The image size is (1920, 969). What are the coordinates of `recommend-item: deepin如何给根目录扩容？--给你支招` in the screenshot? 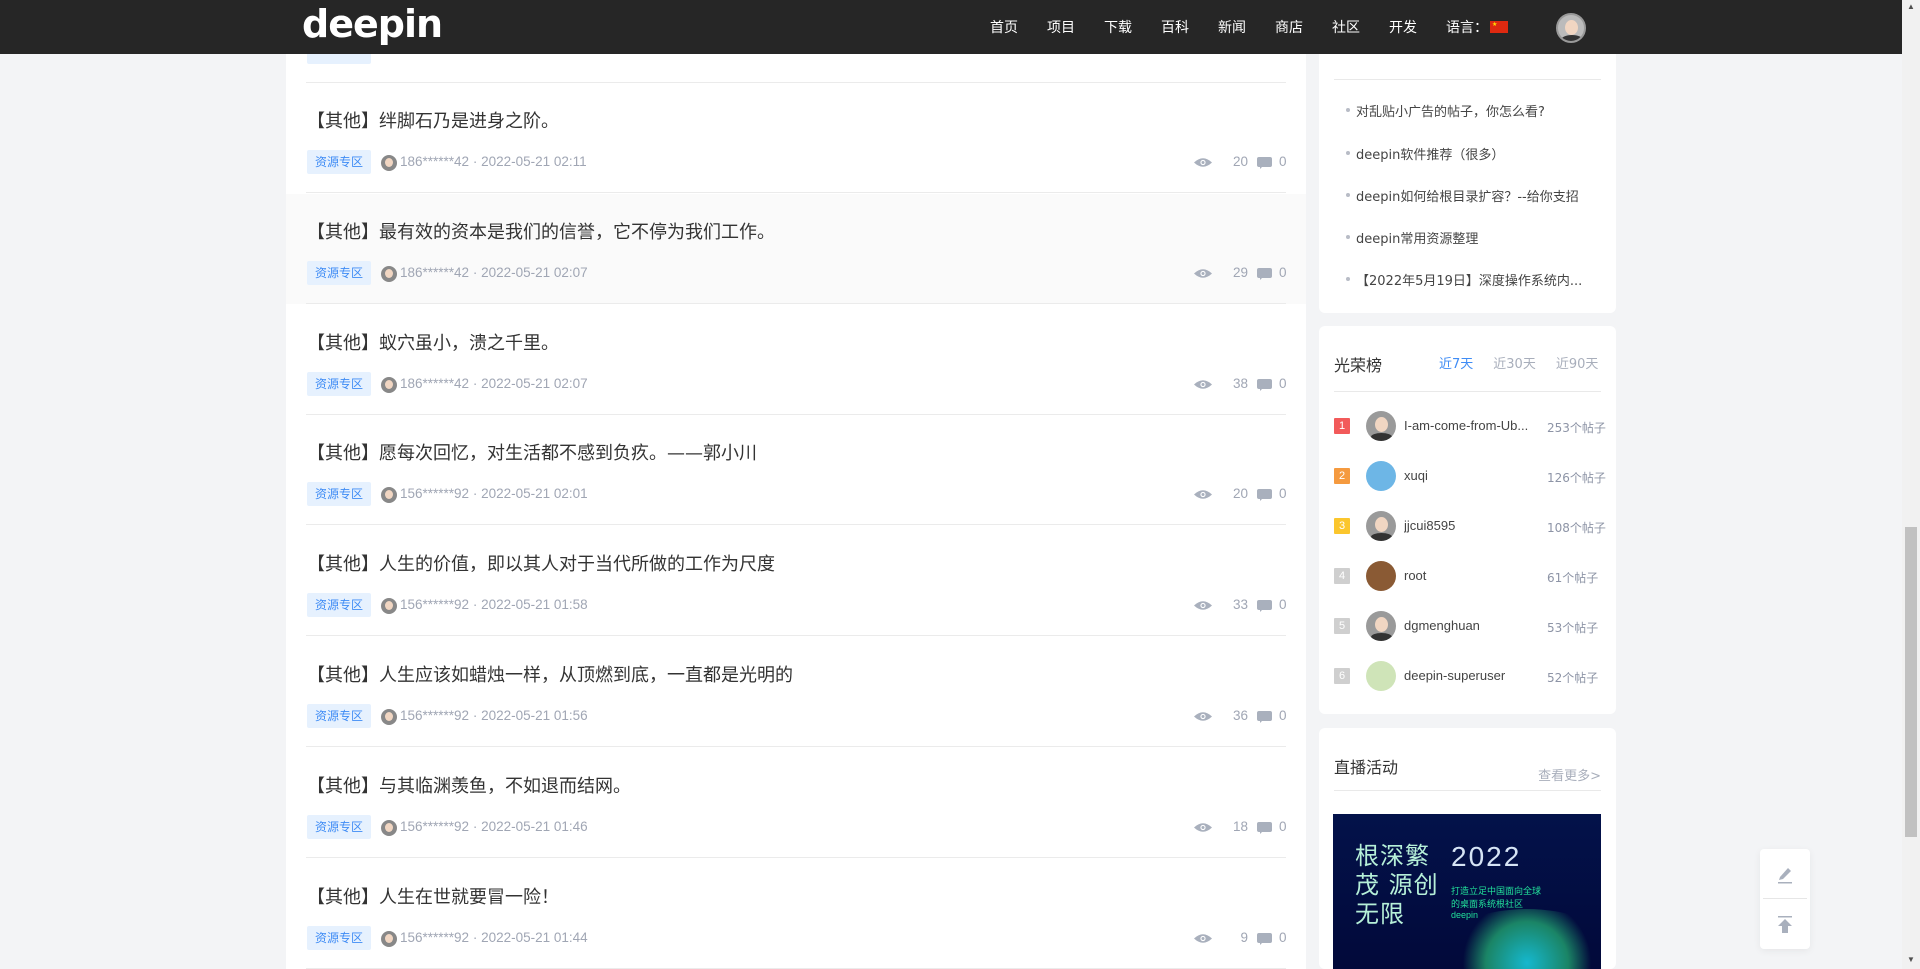 It's located at (1462, 195).